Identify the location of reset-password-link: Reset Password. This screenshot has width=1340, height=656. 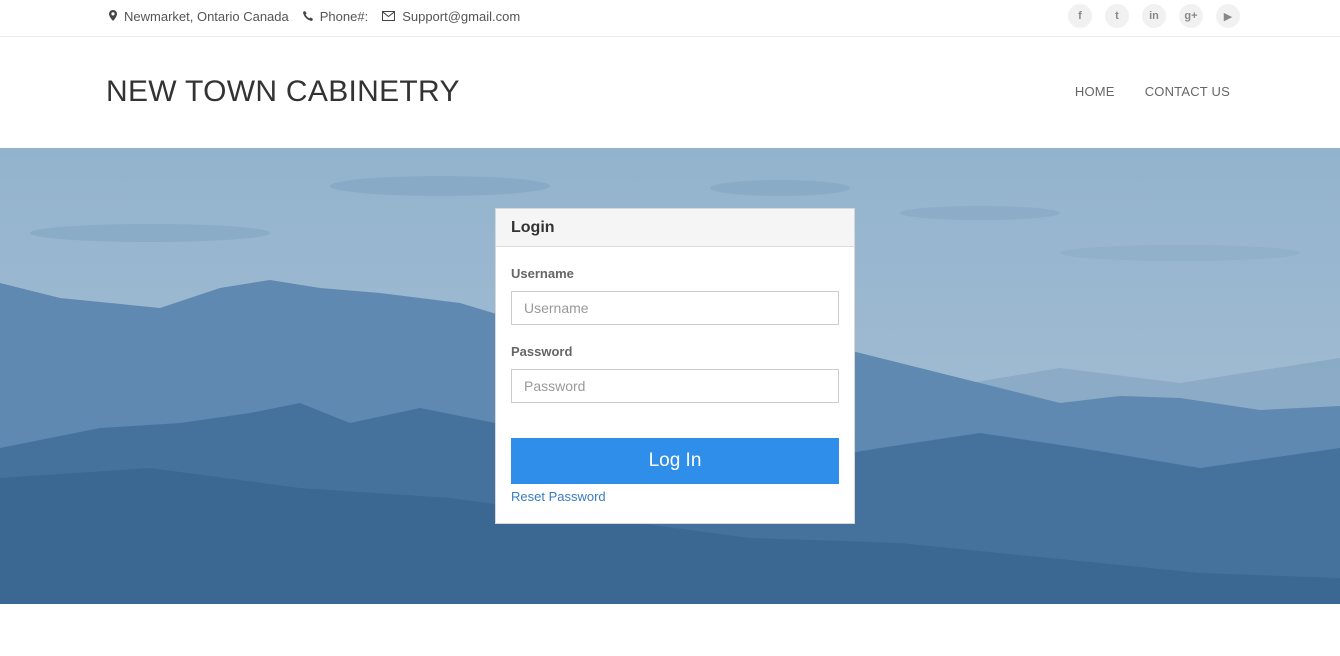
(558, 496).